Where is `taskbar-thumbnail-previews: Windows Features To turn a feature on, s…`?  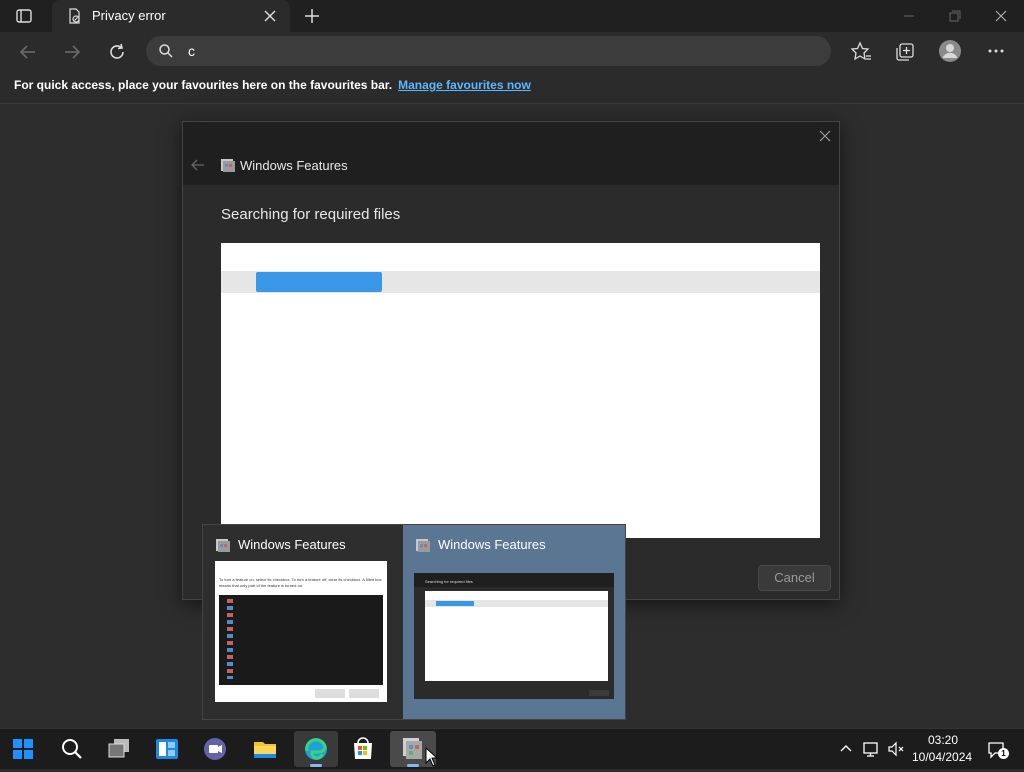
taskbar-thumbnail-previews: Windows Features To turn a feature on, s… is located at coordinates (414, 622).